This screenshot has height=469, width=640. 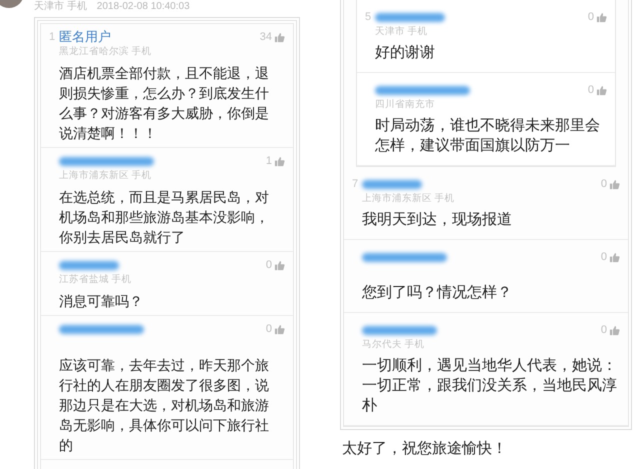 I want to click on location-text: 江苏省盐城 手机, so click(x=95, y=279).